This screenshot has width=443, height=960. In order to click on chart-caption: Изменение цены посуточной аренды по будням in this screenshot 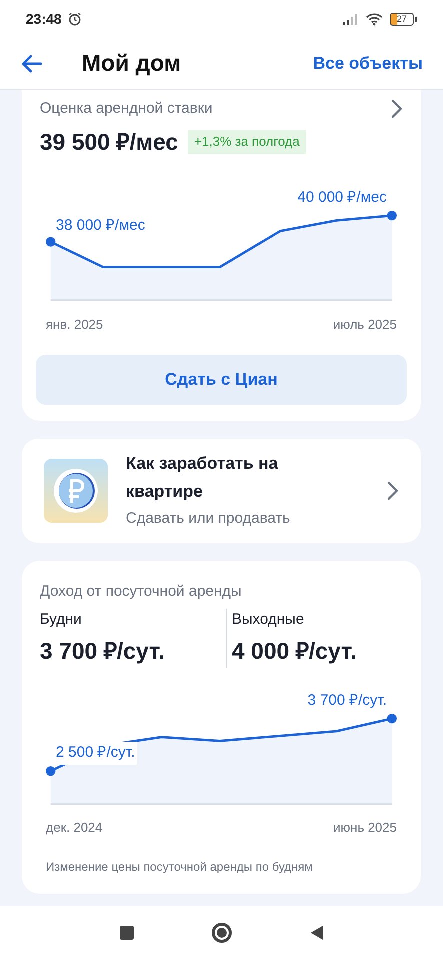, I will do `click(180, 867)`.